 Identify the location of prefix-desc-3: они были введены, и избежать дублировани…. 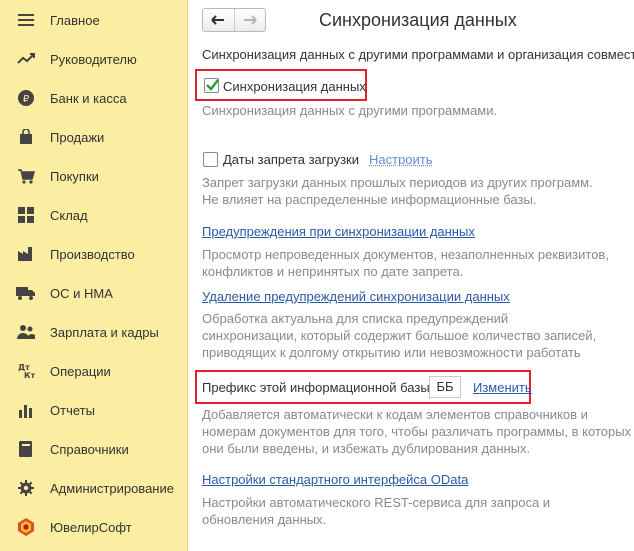
(366, 448).